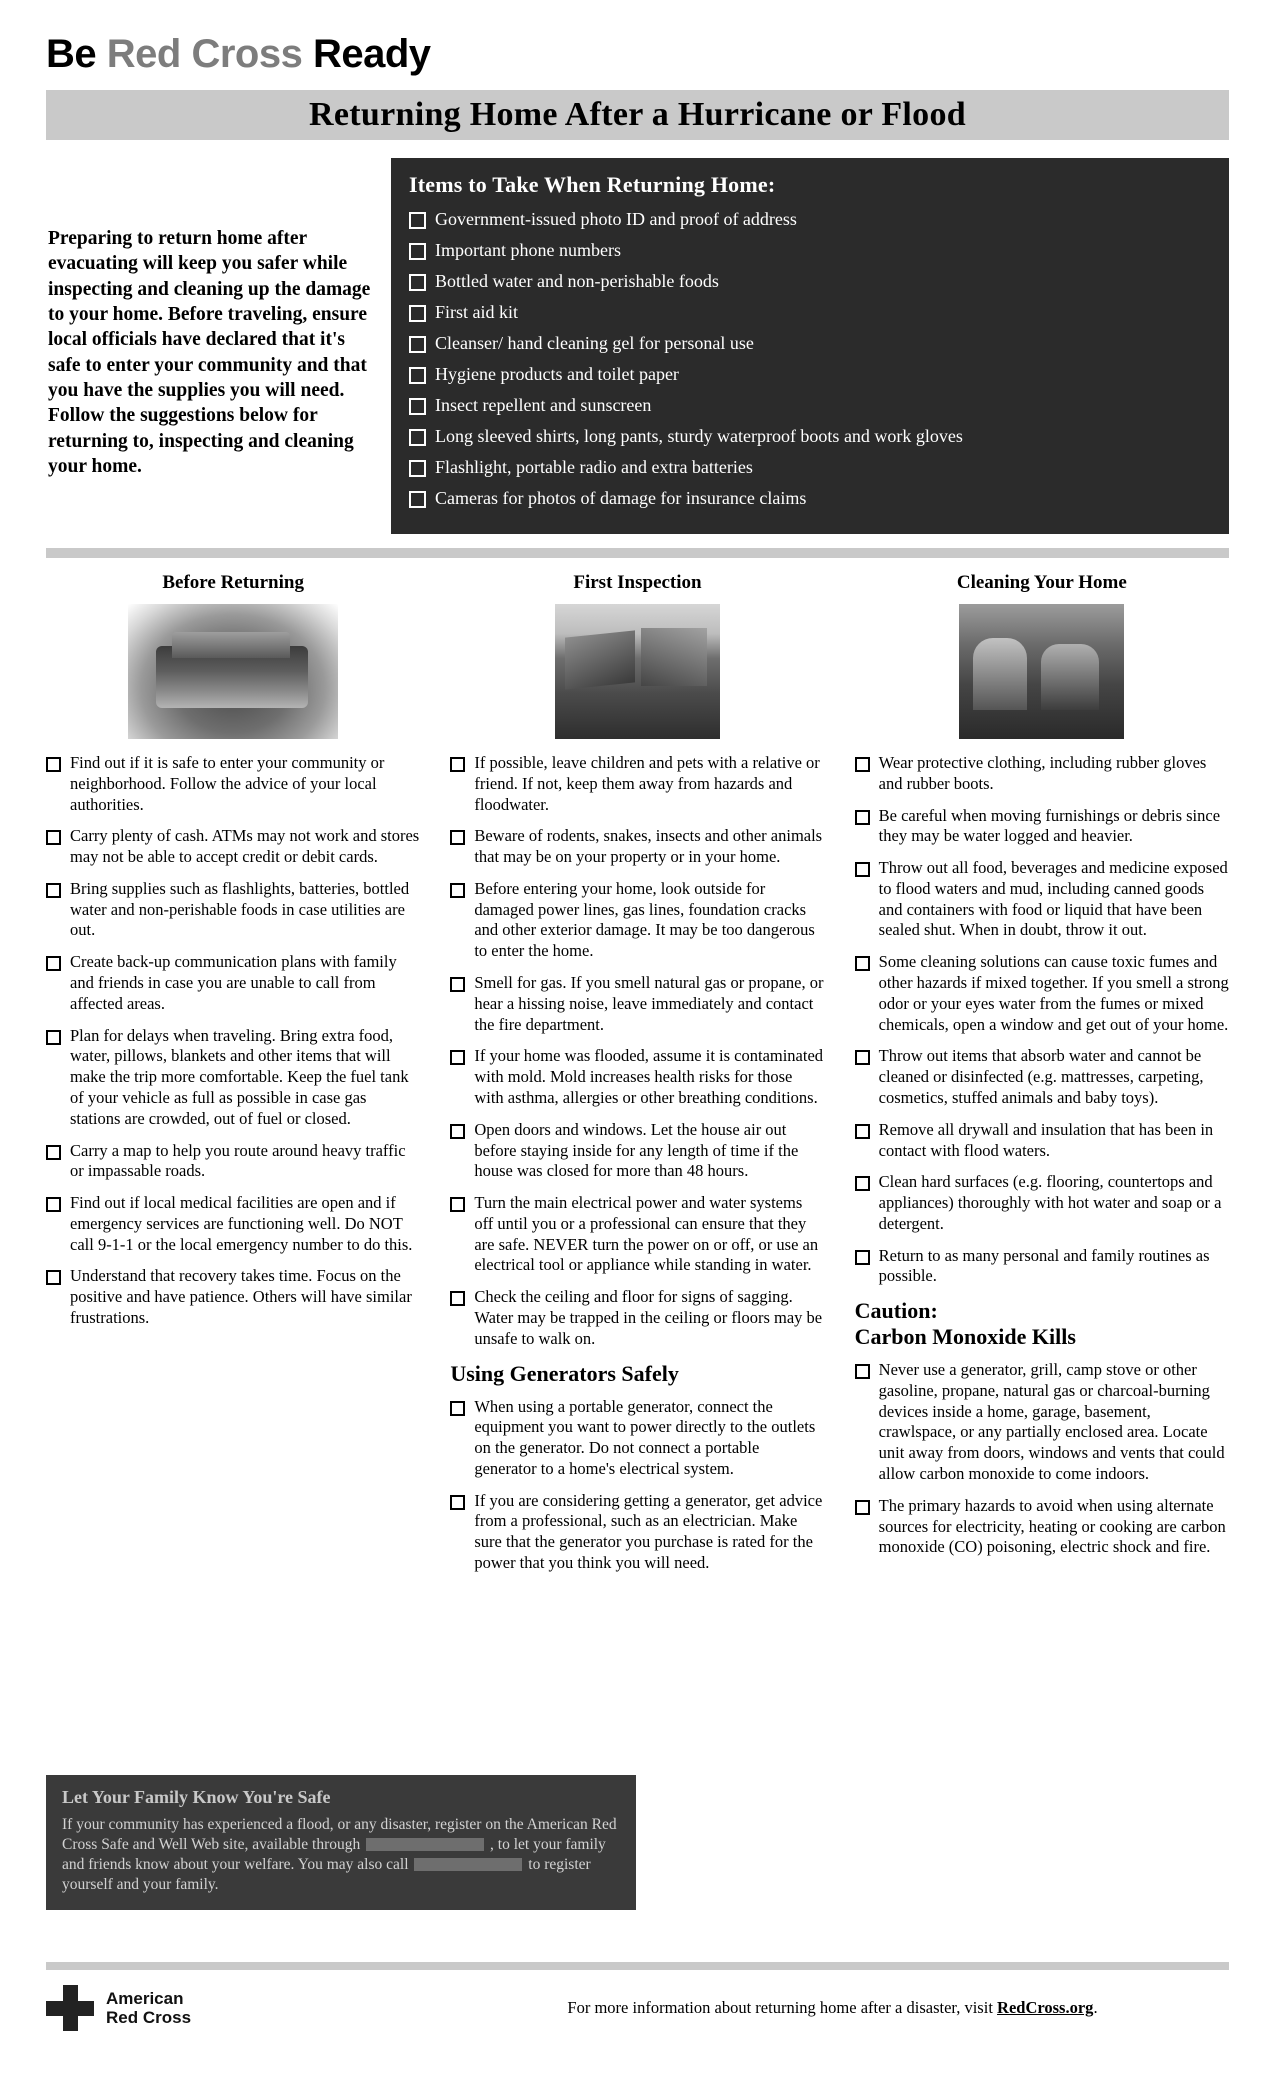  Describe the element at coordinates (810, 405) in the screenshot. I see `list-item: Insect repellent and sunscreen` at that location.